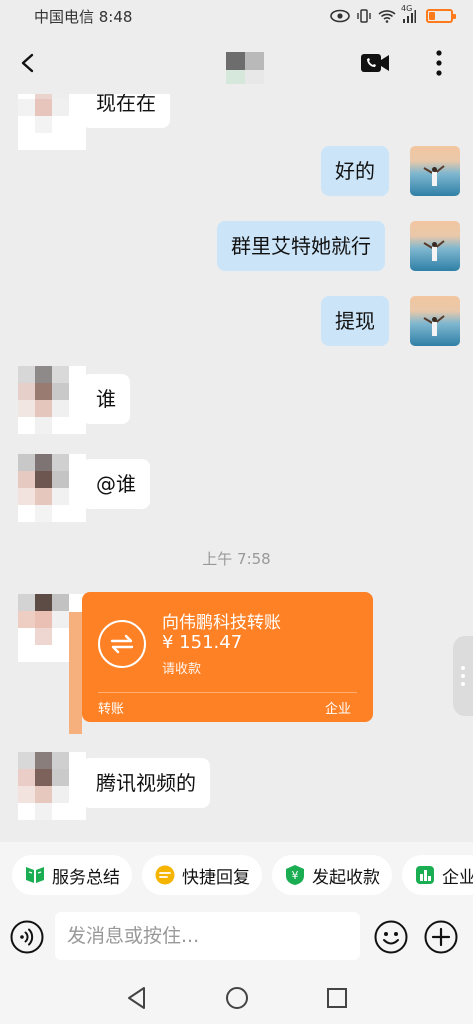 This screenshot has width=473, height=1024. I want to click on voice-icon, so click(27, 937).